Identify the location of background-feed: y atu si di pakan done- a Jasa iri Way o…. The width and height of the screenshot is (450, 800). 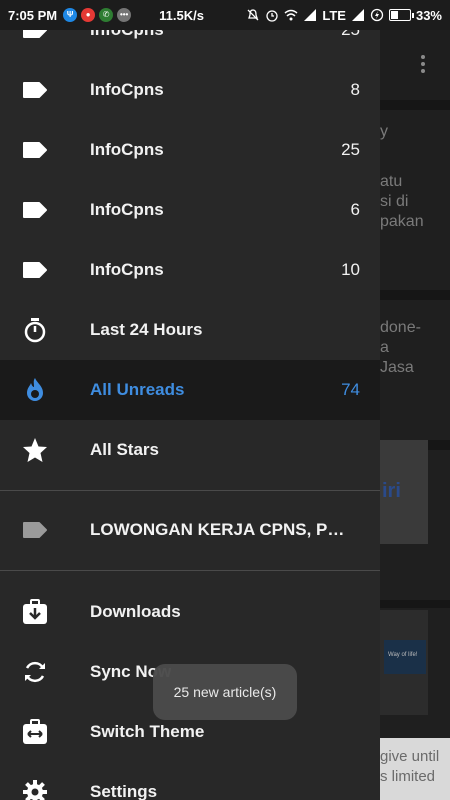
(415, 415).